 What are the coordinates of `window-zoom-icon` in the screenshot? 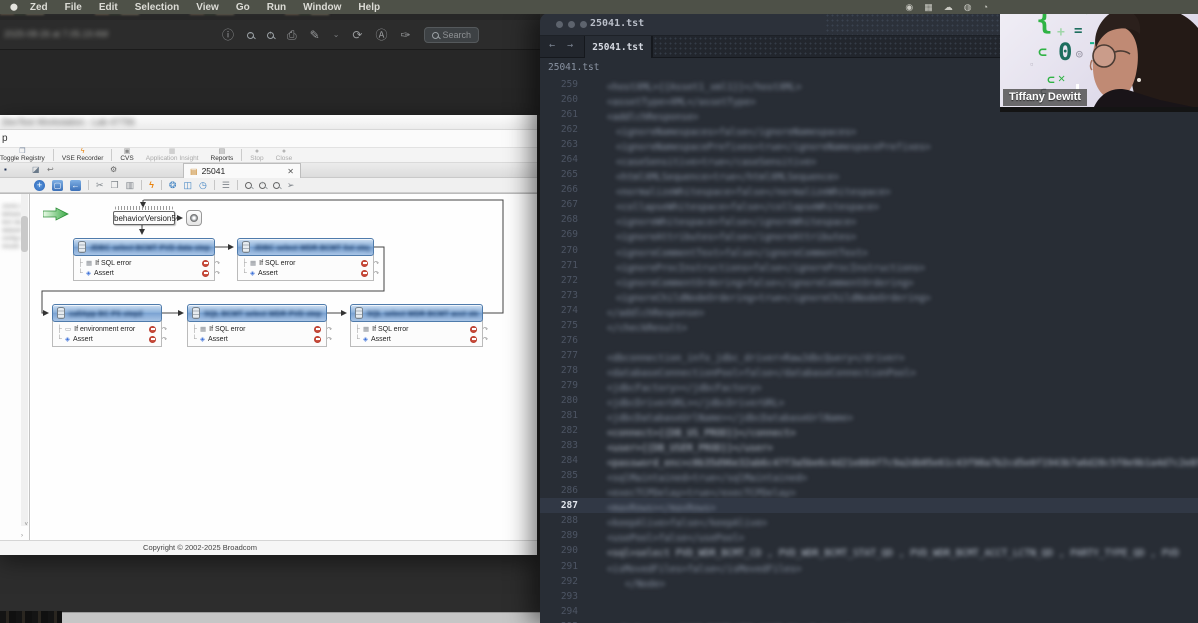 It's located at (583, 24).